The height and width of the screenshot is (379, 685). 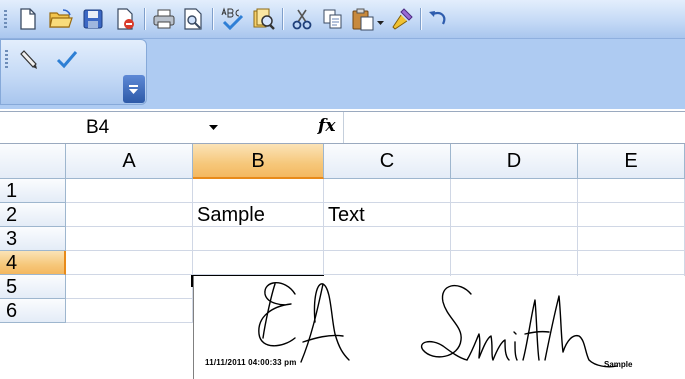 I want to click on cell-a4, so click(x=129, y=263).